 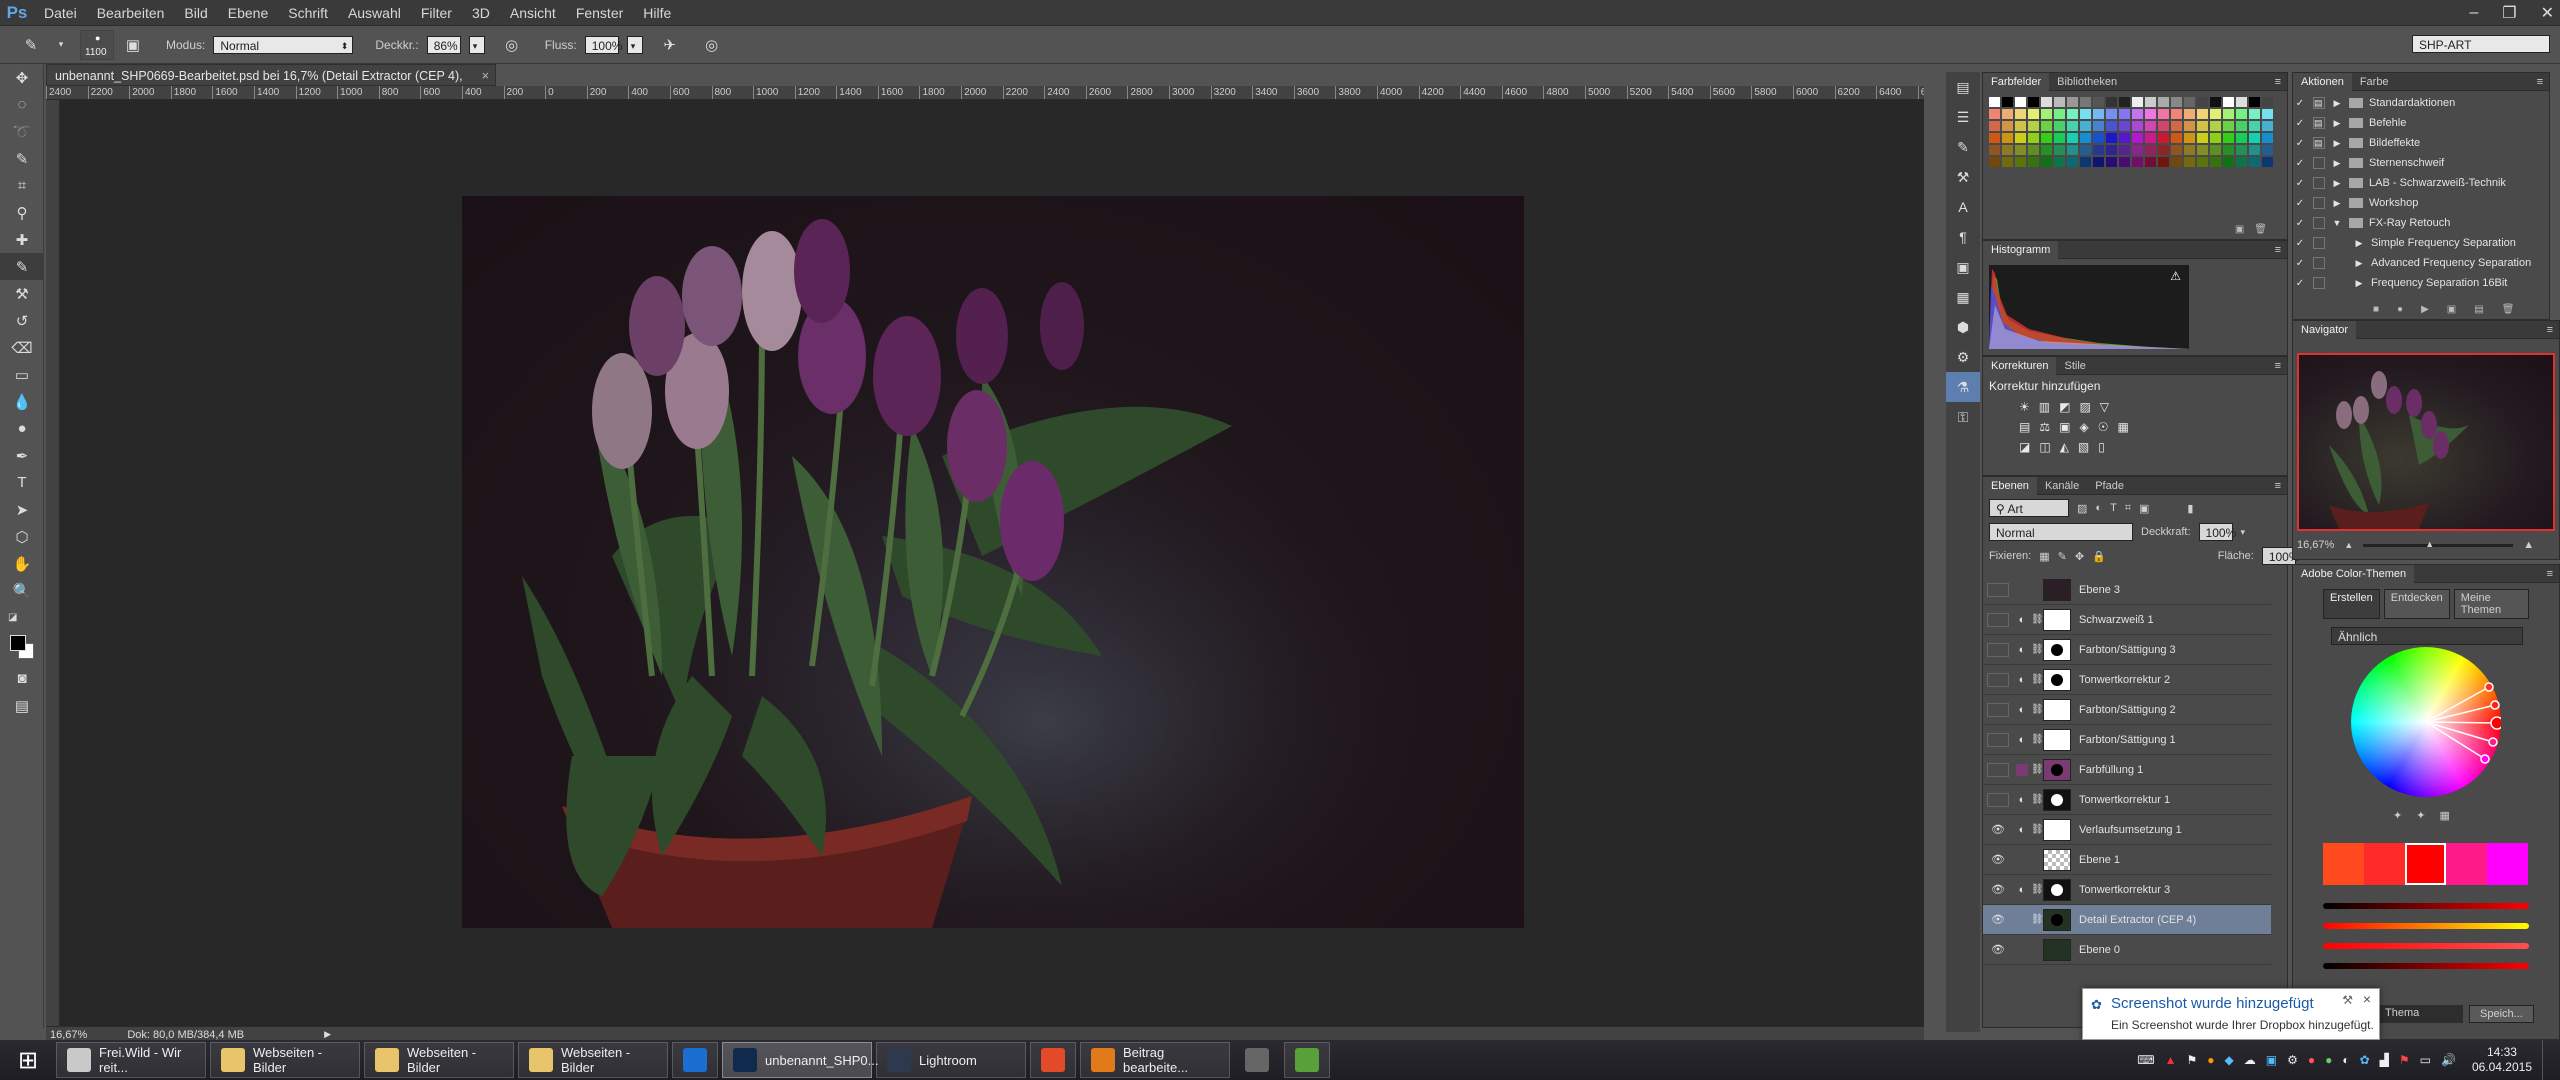 I want to click on panel-menu-icon: ≡, so click(x=2281, y=82).